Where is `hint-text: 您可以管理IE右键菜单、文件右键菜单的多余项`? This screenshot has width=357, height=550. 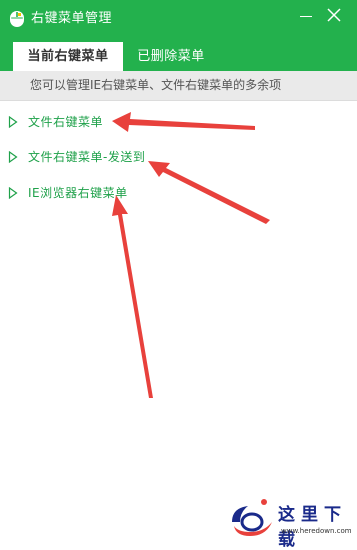
hint-text: 您可以管理IE右键菜单、文件右键菜单的多余项 is located at coordinates (156, 85).